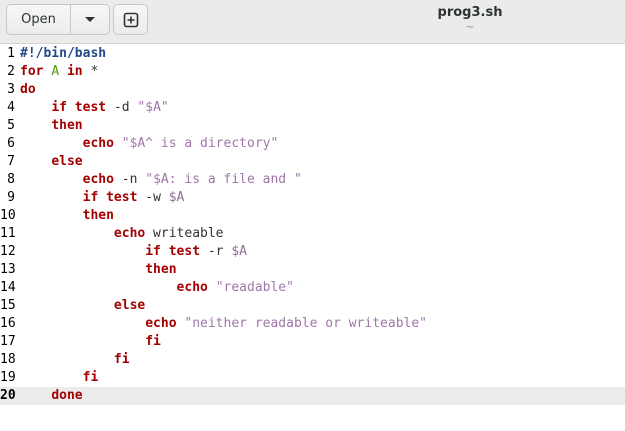 The width and height of the screenshot is (625, 431). Describe the element at coordinates (312, 342) in the screenshot. I see `code-line: 17 fi` at that location.